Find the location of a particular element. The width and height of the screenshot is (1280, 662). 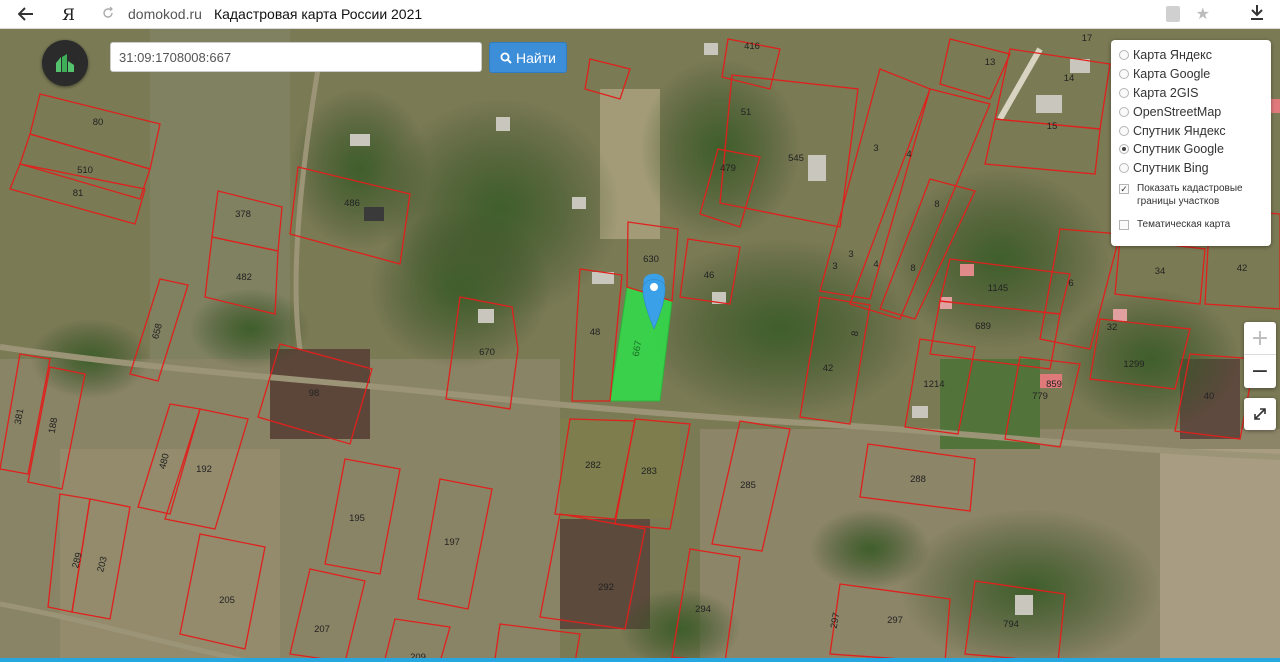

svg-text: 14 is located at coordinates (1069, 78).